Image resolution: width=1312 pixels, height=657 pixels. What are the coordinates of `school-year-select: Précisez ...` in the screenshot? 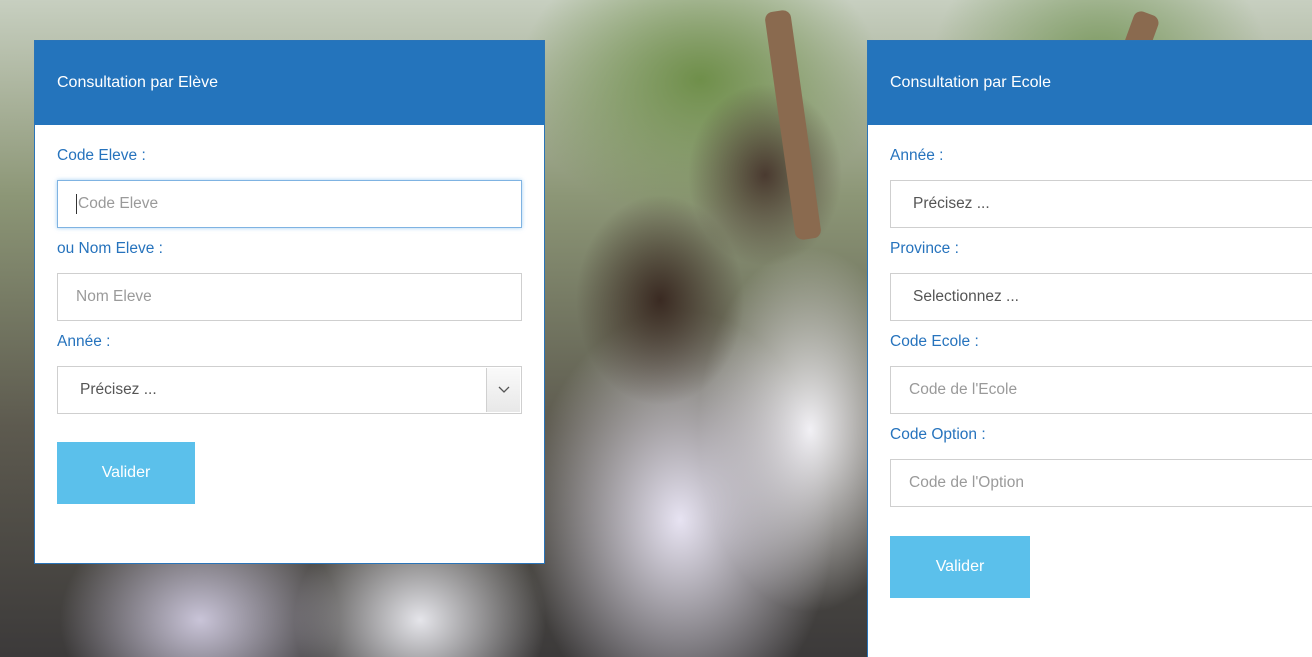 It's located at (1101, 204).